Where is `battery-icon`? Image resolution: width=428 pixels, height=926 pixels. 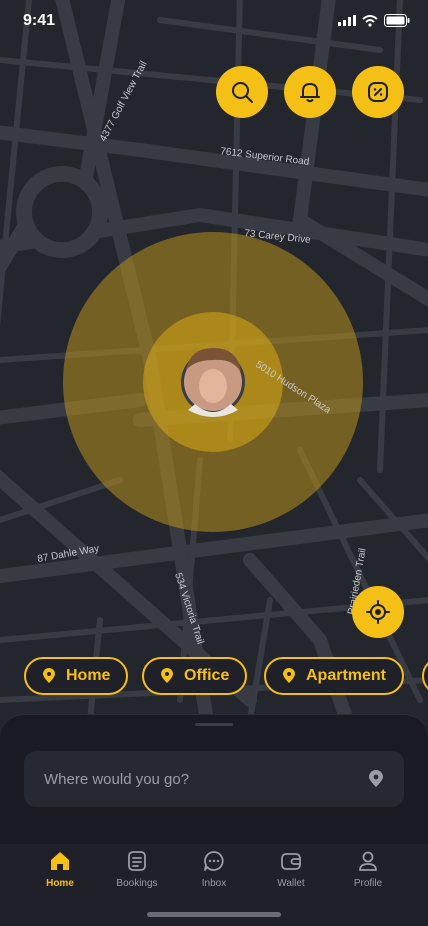 battery-icon is located at coordinates (397, 20).